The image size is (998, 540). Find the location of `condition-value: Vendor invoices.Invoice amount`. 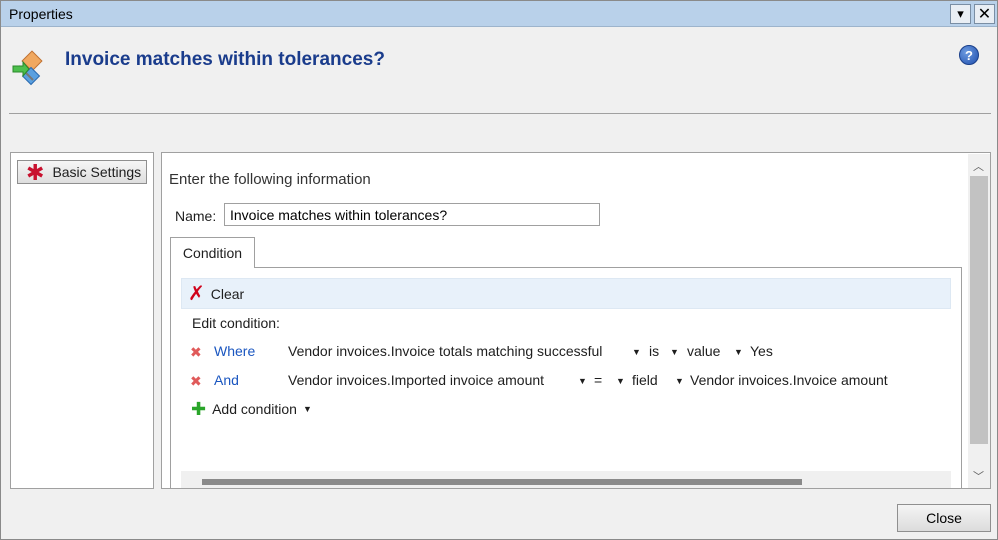

condition-value: Vendor invoices.Invoice amount is located at coordinates (789, 380).